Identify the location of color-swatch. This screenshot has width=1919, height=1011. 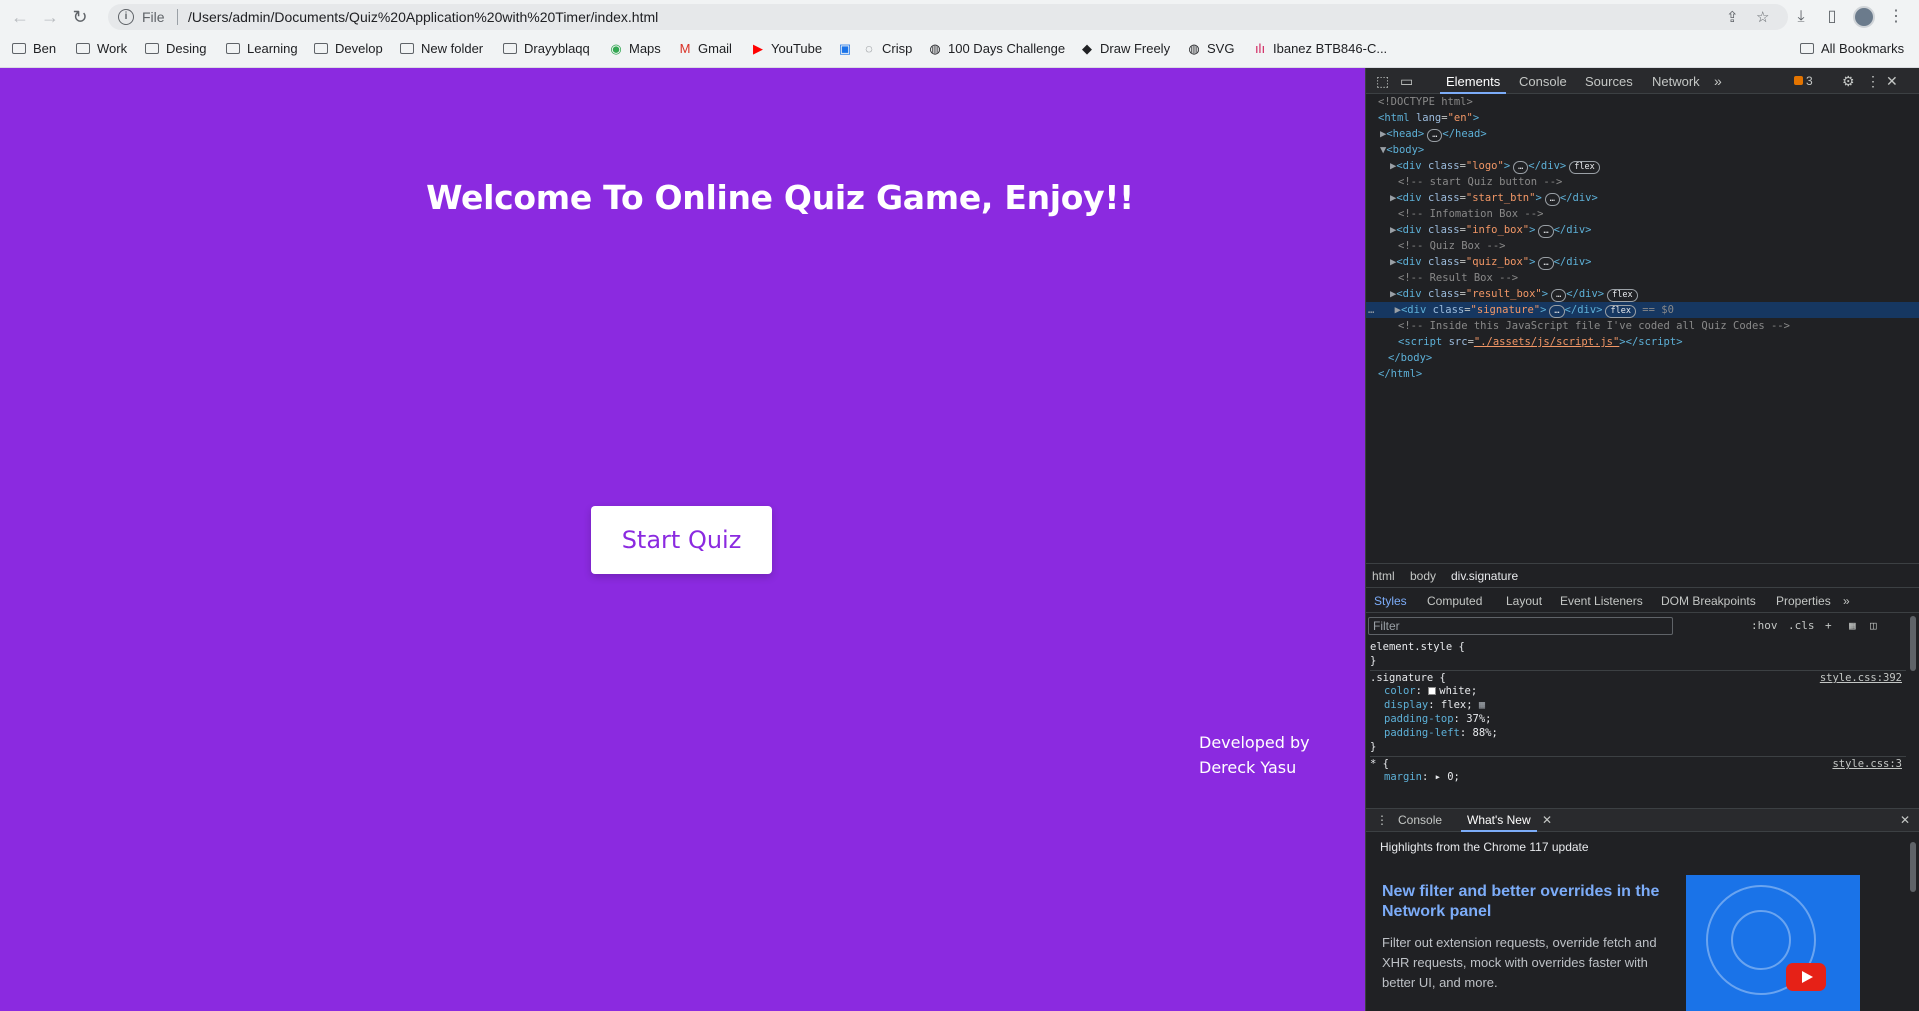
(1432, 691).